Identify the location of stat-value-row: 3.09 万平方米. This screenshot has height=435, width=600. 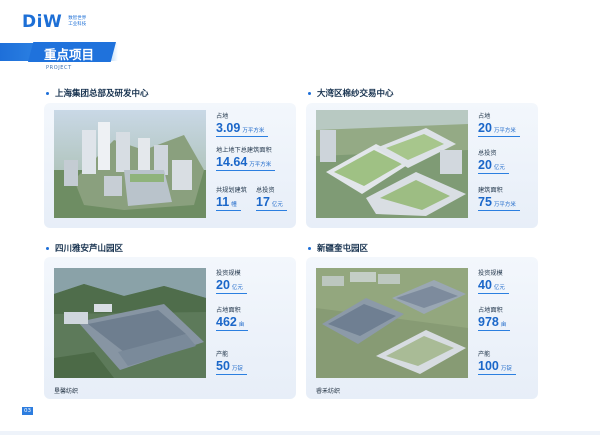
(242, 129).